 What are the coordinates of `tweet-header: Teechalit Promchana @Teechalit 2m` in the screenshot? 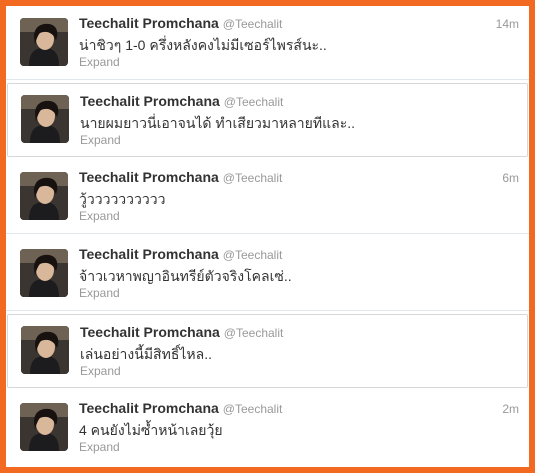 It's located at (299, 409).